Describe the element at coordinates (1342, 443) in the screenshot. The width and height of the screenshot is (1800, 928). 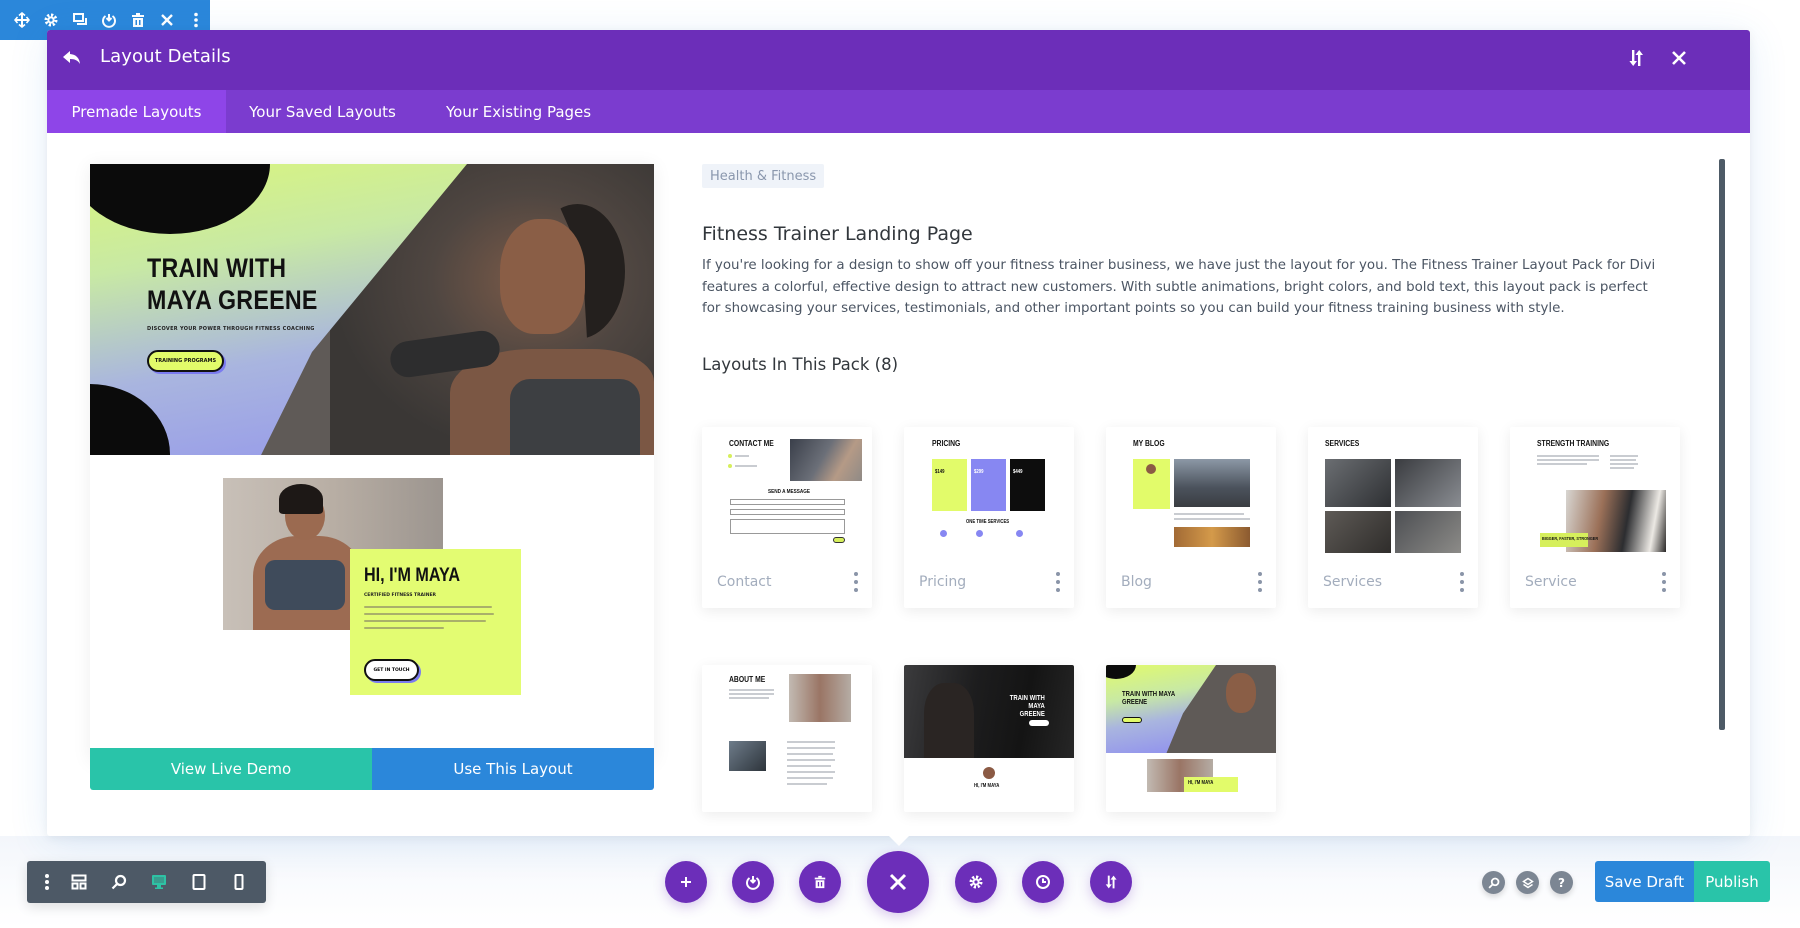
I see `thumb-title: SERVICES` at that location.